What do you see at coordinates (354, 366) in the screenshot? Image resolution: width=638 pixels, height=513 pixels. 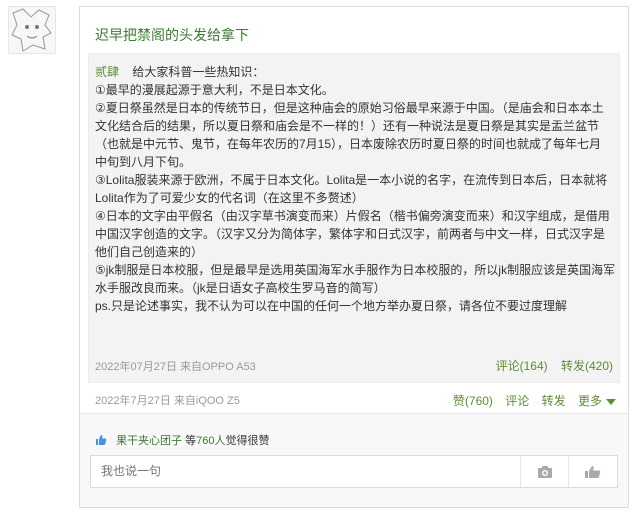 I see `quote-meta: 2022年07月27日 来自OPPO A53 评论(164) 转发(420)` at bounding box center [354, 366].